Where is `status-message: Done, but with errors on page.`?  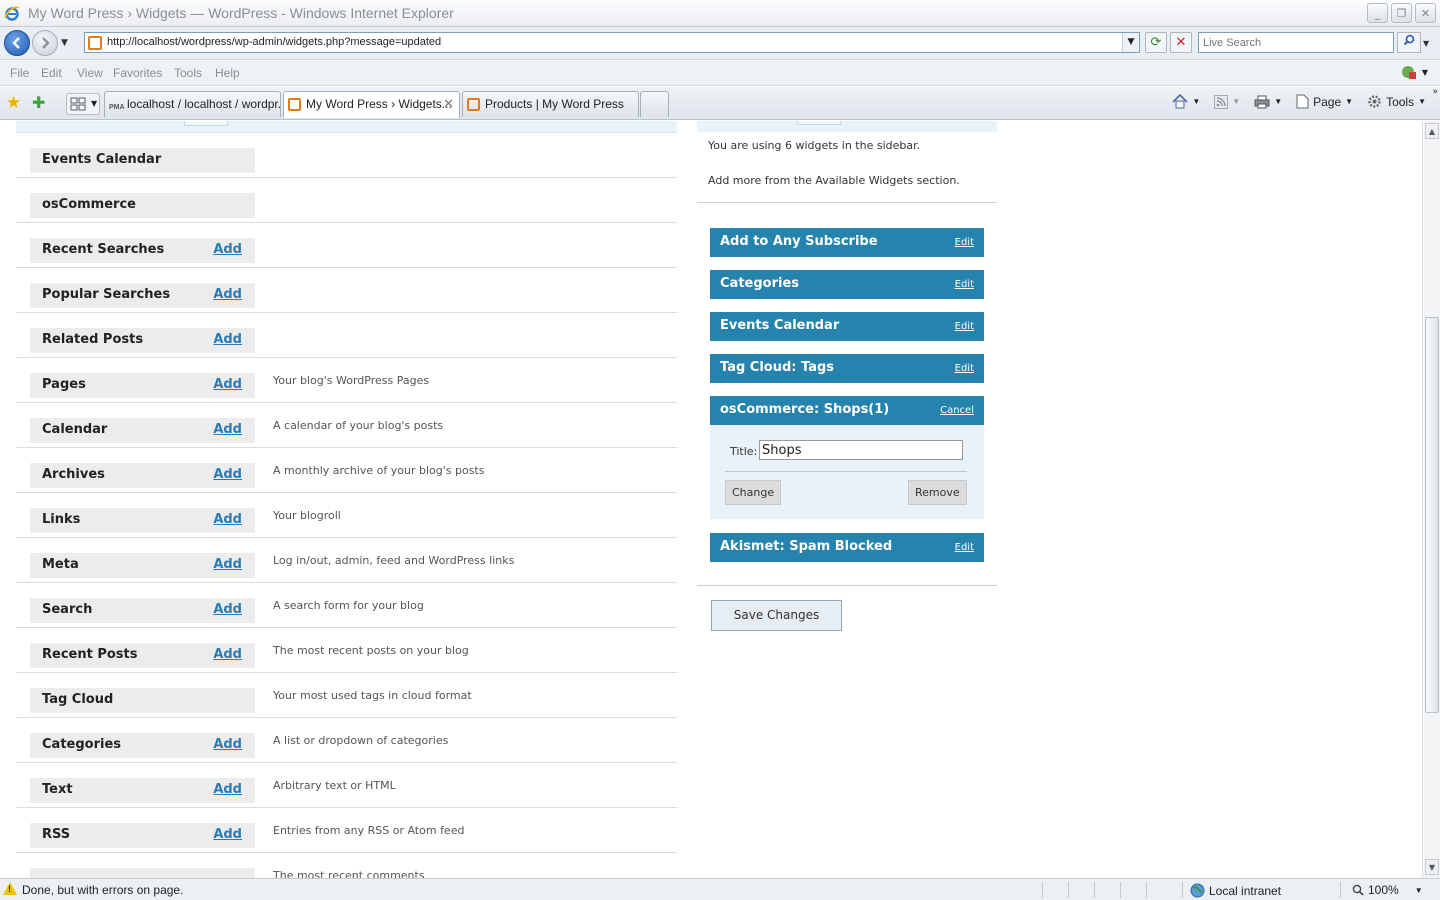 status-message: Done, but with errors on page. is located at coordinates (103, 890).